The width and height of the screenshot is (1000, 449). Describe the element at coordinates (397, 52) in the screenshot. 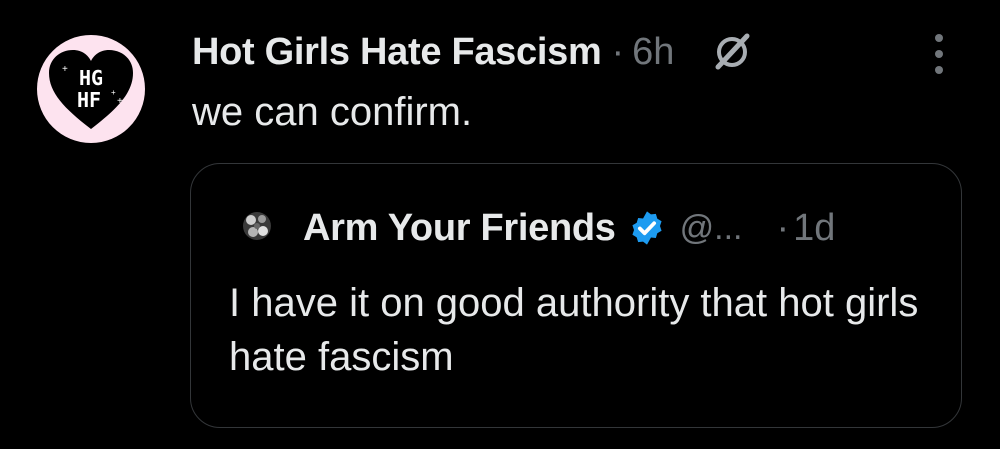

I see `author-name: Hot Girls Hate Fascism` at that location.